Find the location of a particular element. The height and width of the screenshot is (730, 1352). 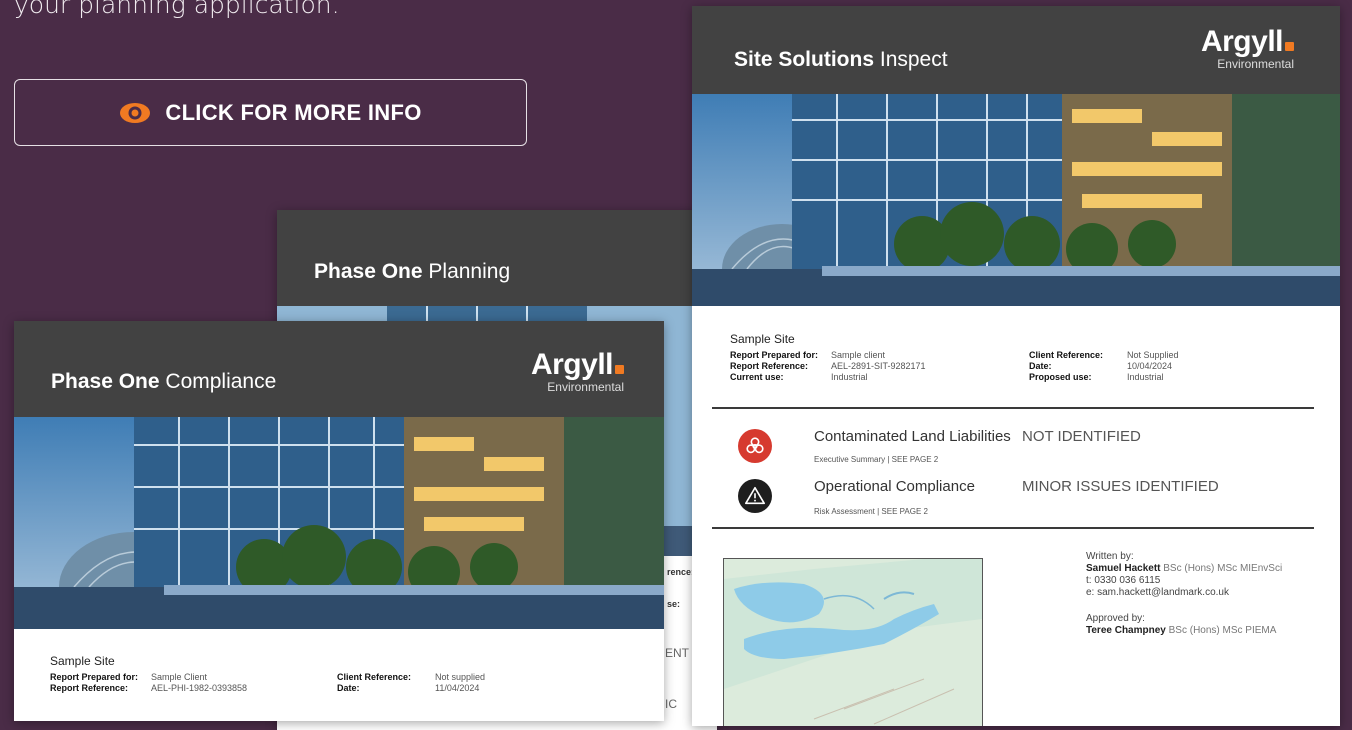

report-header: Phase One Planning is located at coordinates (497, 258).